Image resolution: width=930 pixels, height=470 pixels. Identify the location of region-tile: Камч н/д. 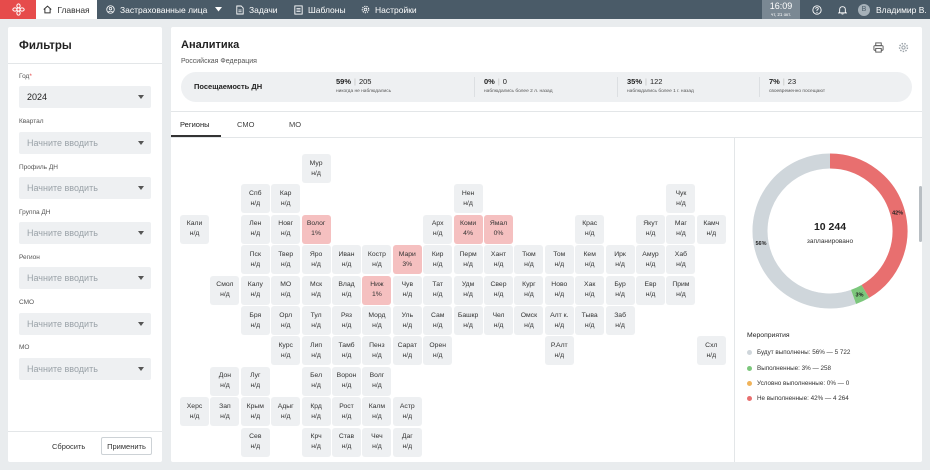
(711, 229).